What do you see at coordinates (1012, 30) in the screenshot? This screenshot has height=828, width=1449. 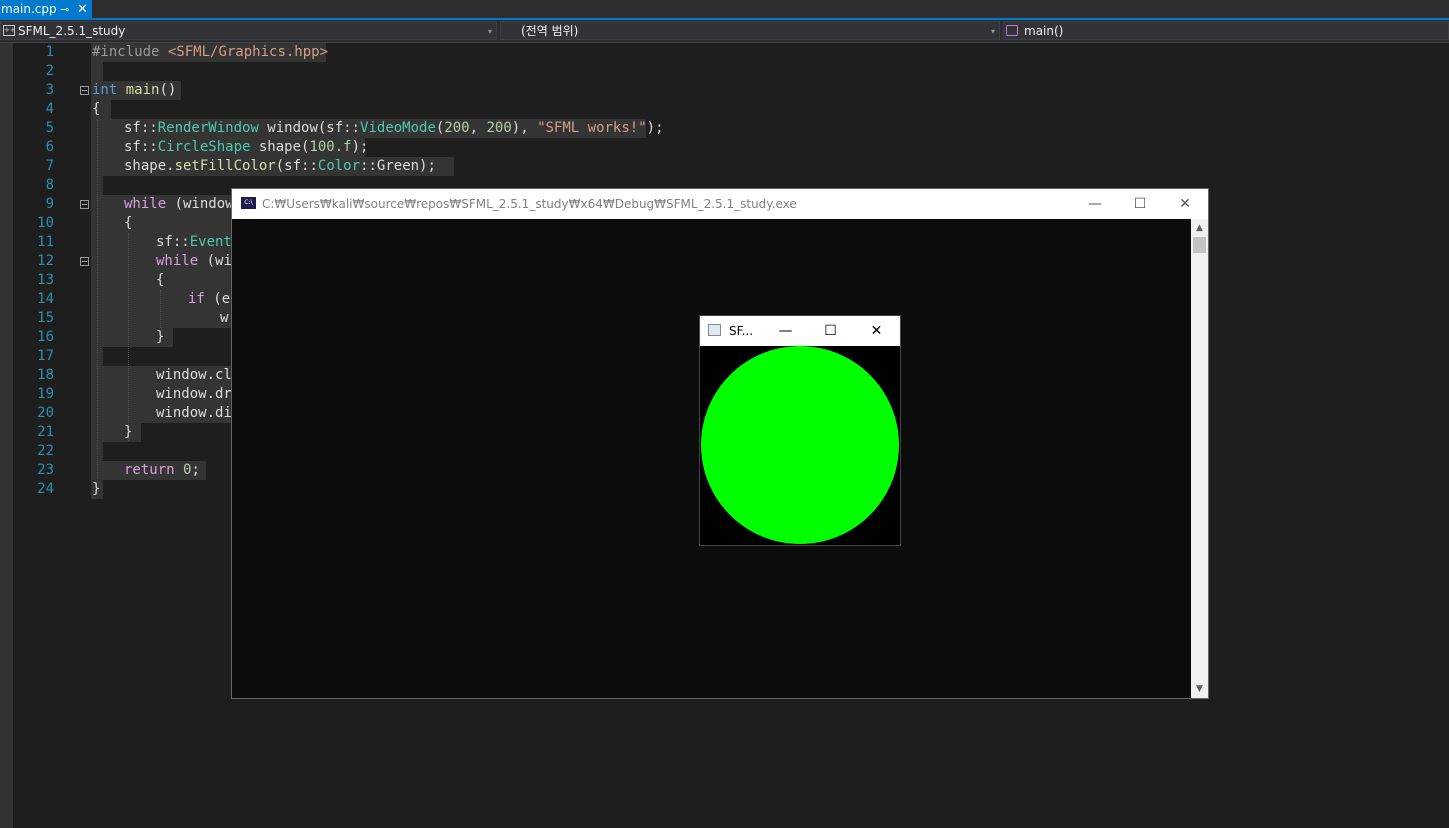 I see `method-icon` at bounding box center [1012, 30].